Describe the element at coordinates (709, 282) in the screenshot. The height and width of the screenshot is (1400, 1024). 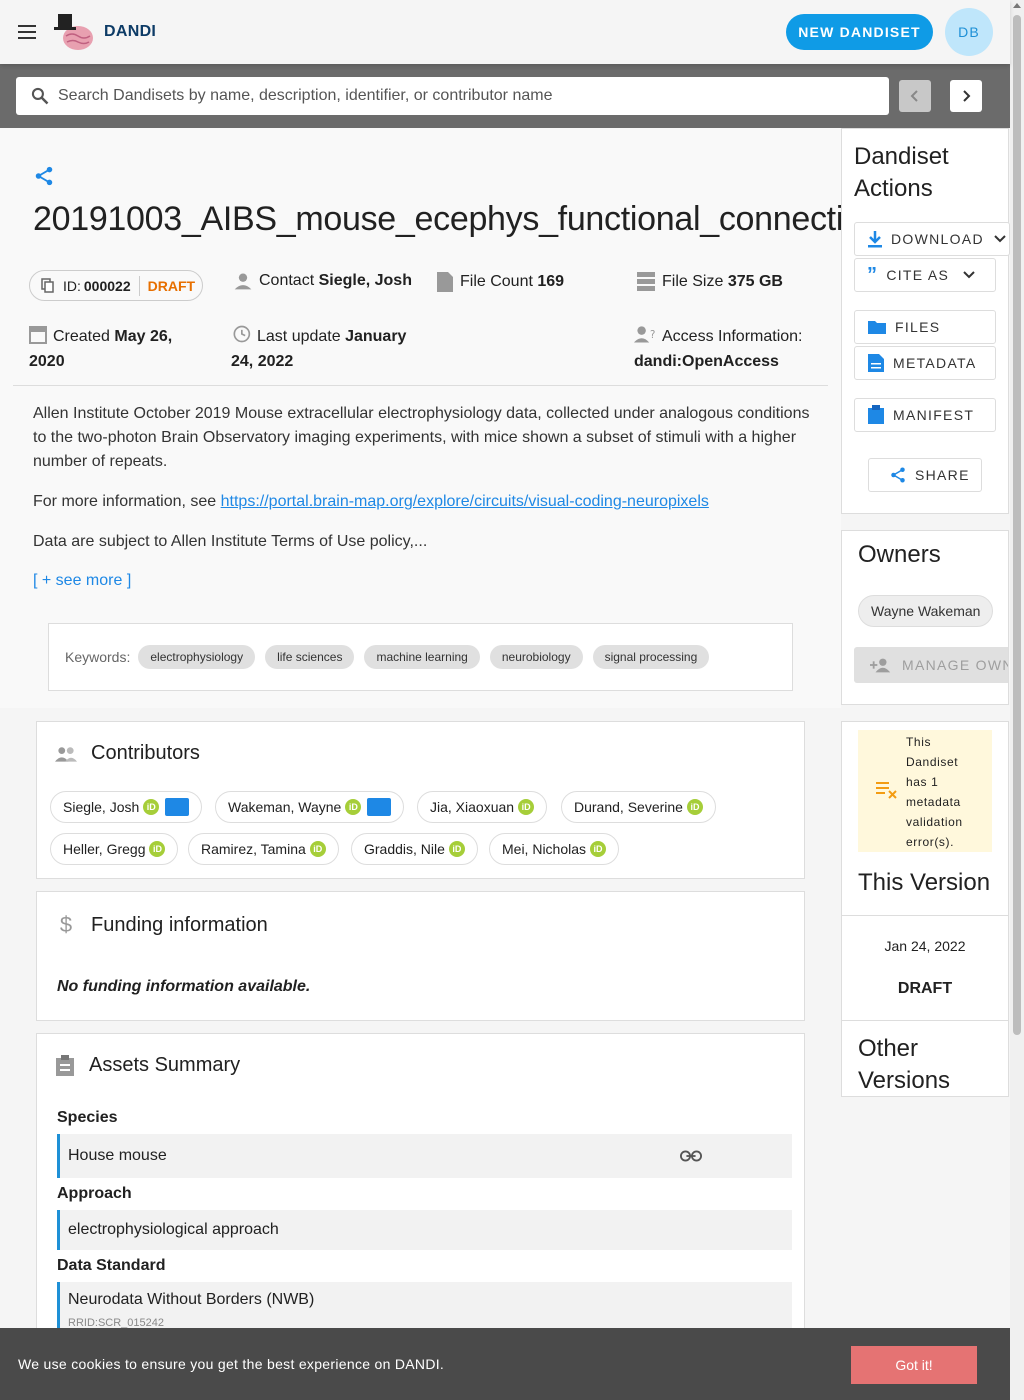
I see `file-size: File Size 375 GB` at that location.